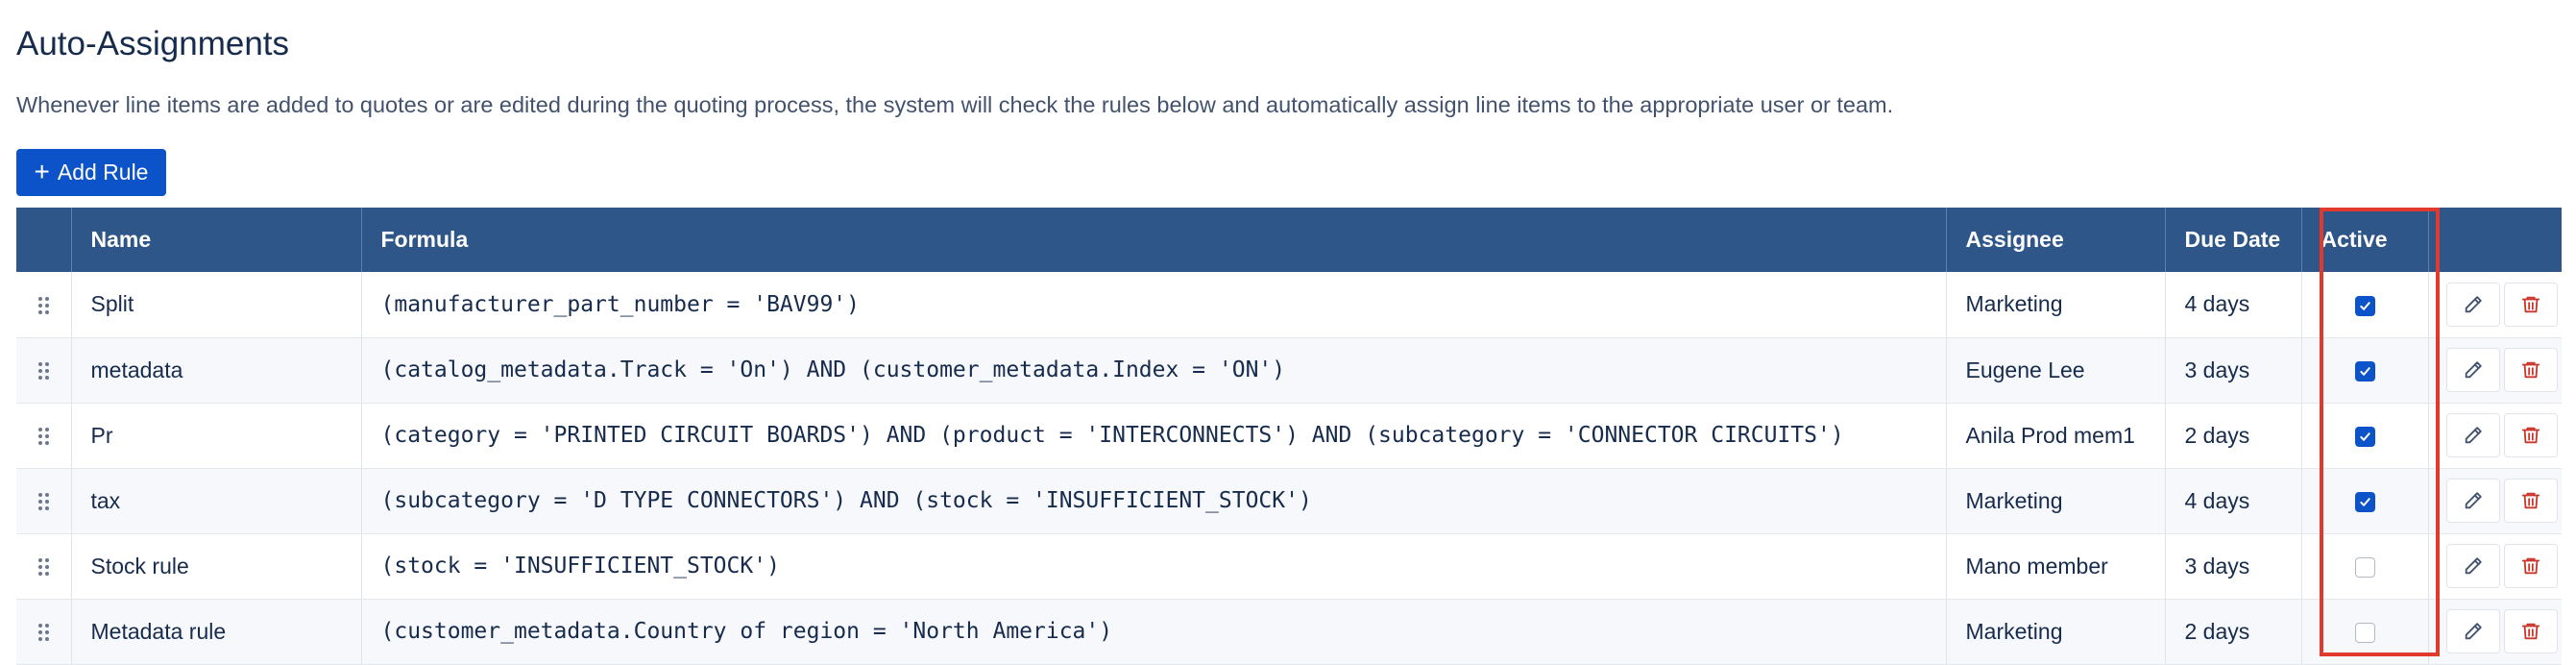 The height and width of the screenshot is (665, 2576). I want to click on column-header-handle, so click(44, 240).